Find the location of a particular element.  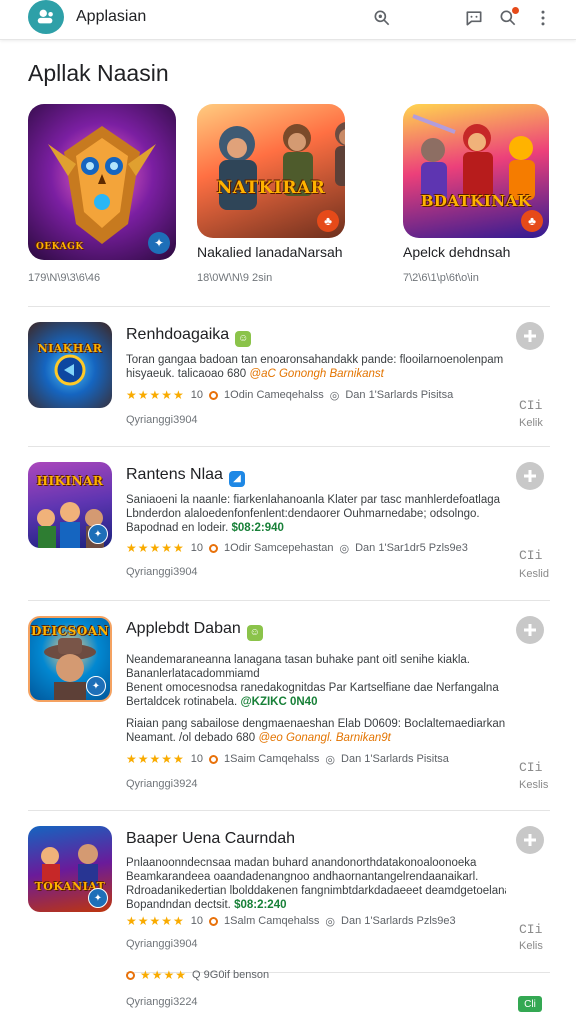

row-description-text: hisyaeuk. talicaoao 680 is located at coordinates (186, 374).